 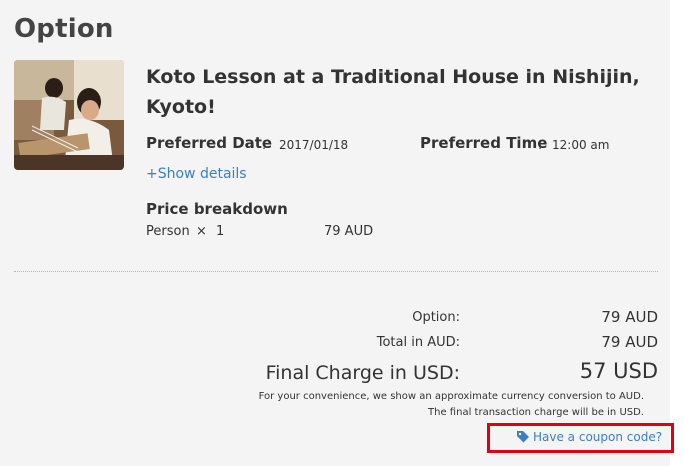 I want to click on price-breakdown-amount: 79 AUD, so click(x=349, y=231).